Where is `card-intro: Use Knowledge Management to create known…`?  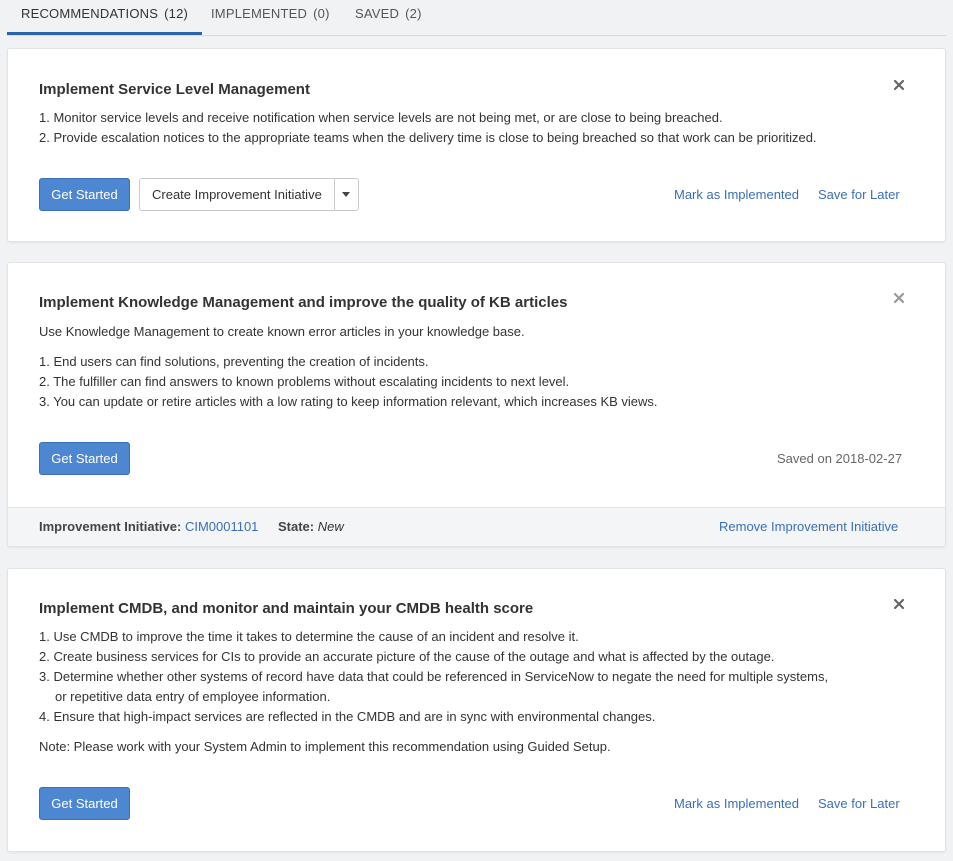 card-intro: Use Knowledge Management to create known… is located at coordinates (282, 331).